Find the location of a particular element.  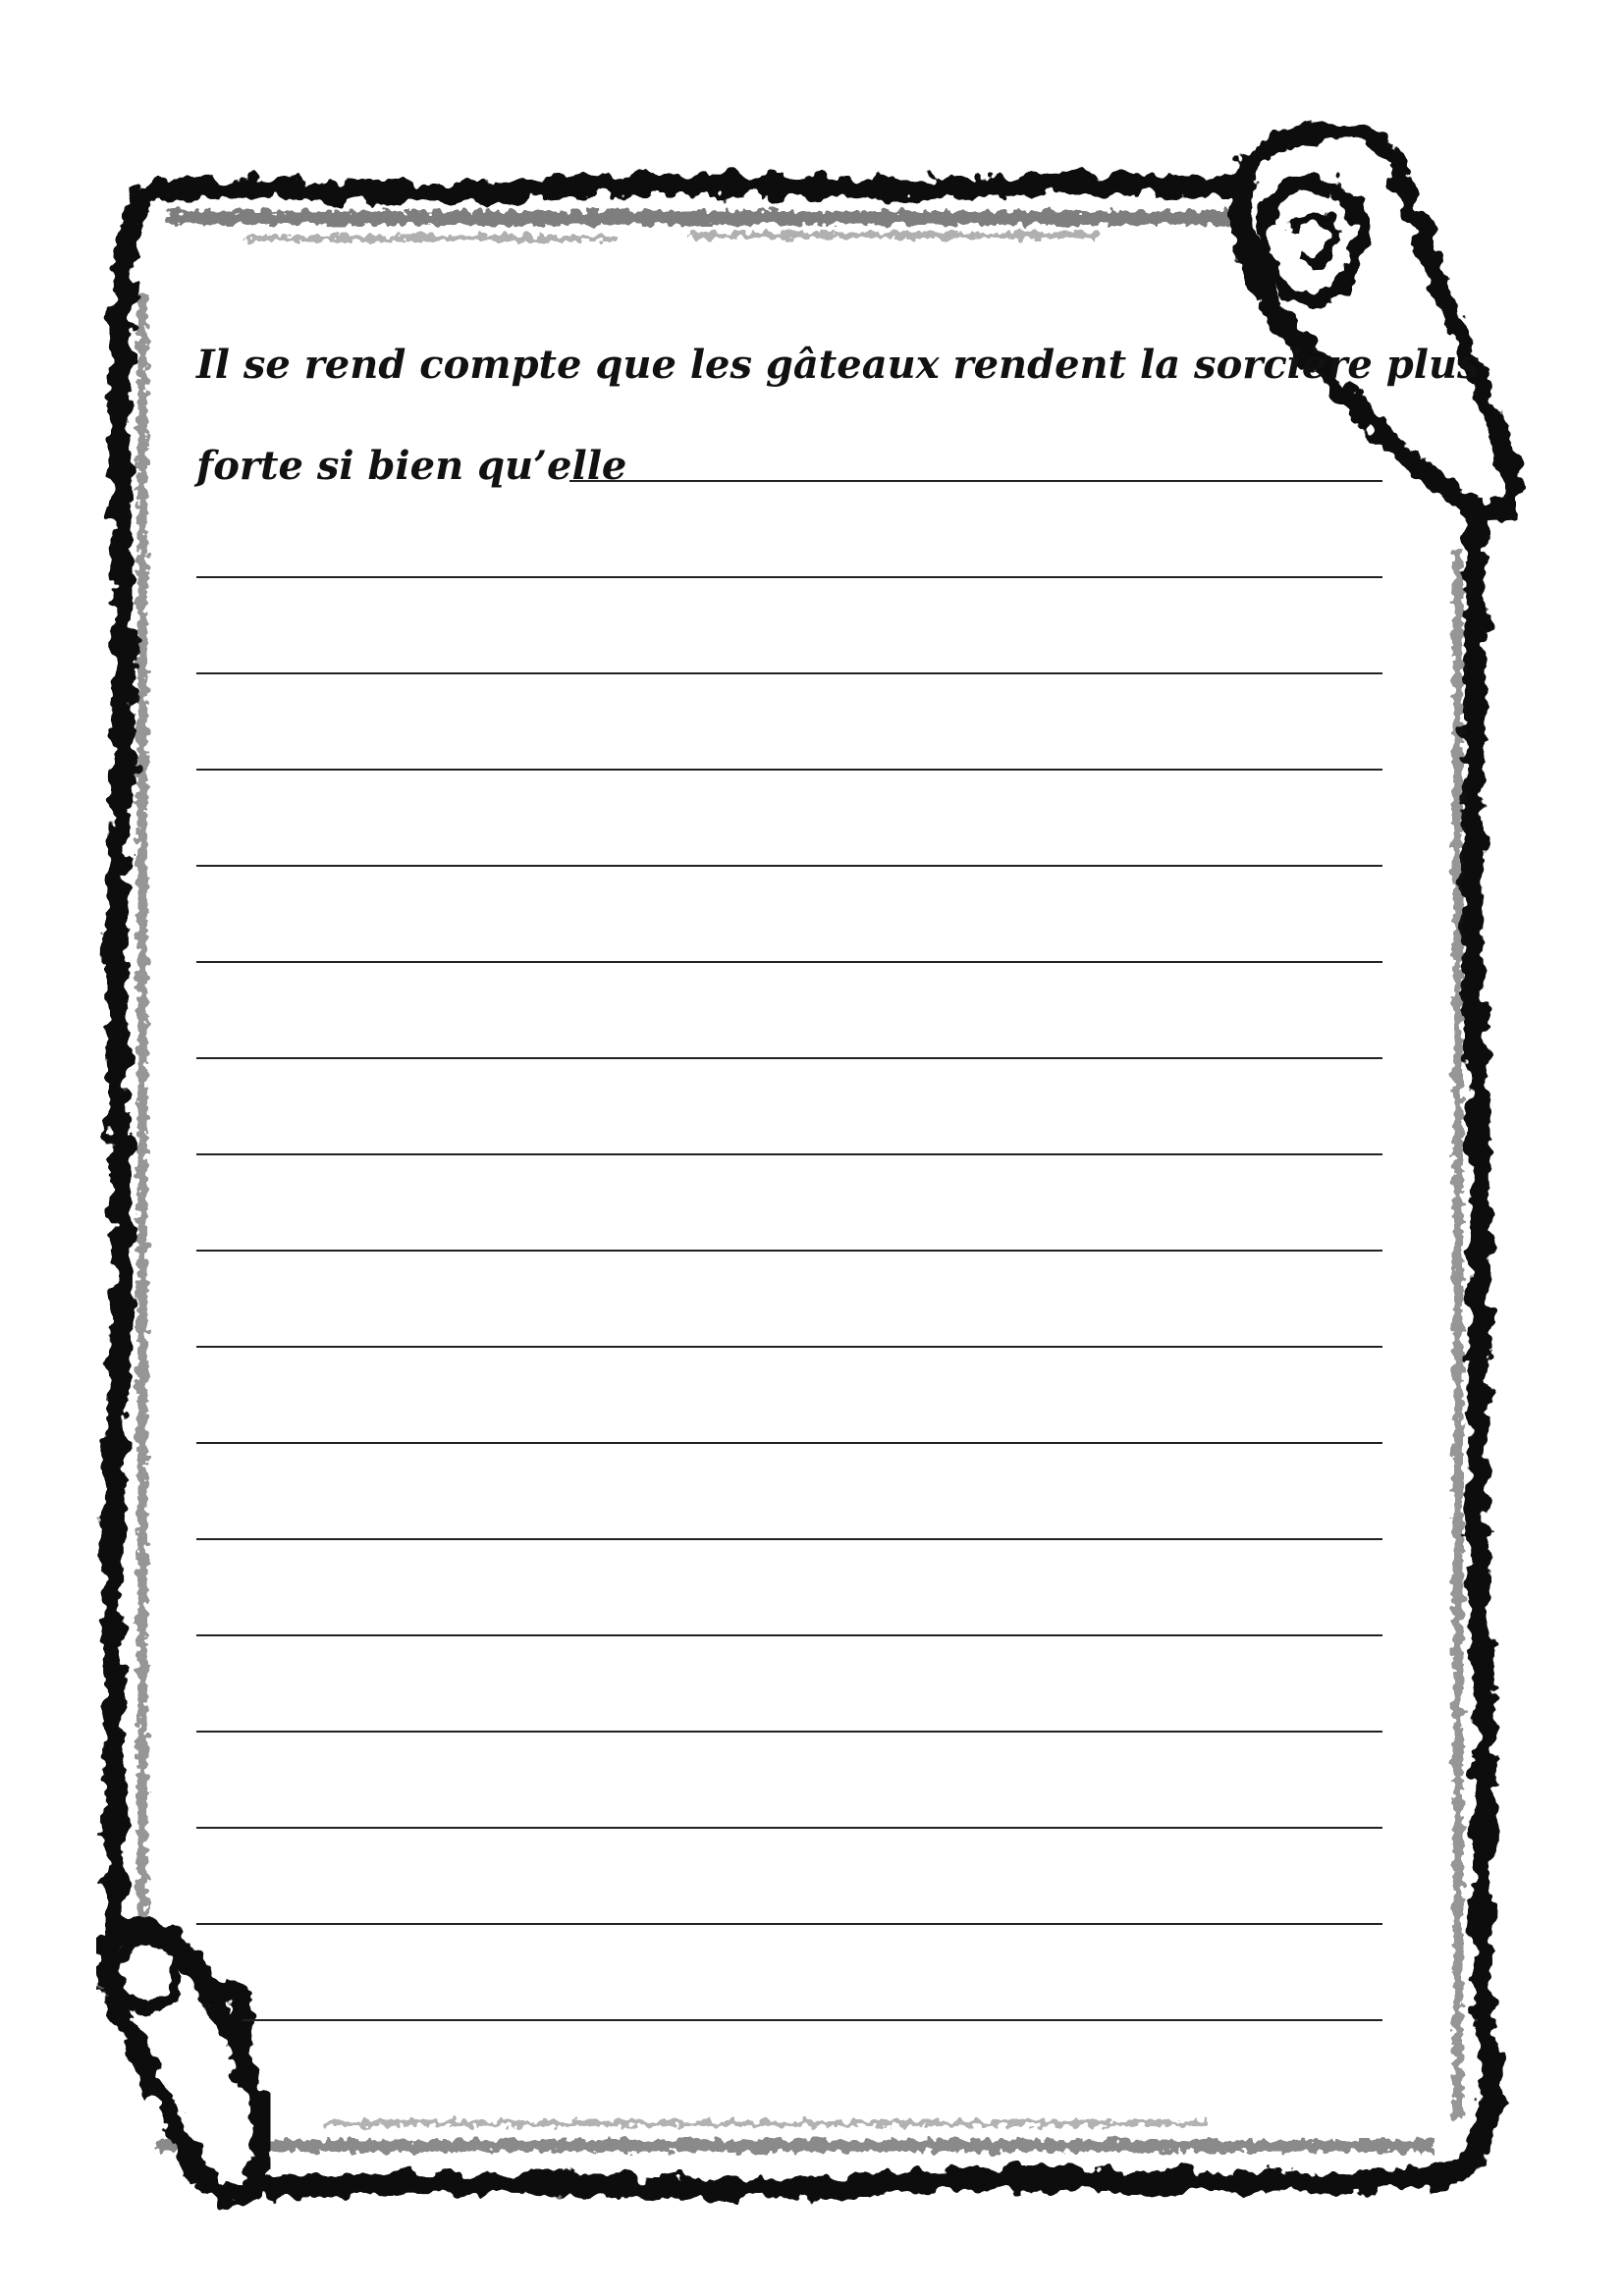

answer-line-inline is located at coordinates (975, 481).